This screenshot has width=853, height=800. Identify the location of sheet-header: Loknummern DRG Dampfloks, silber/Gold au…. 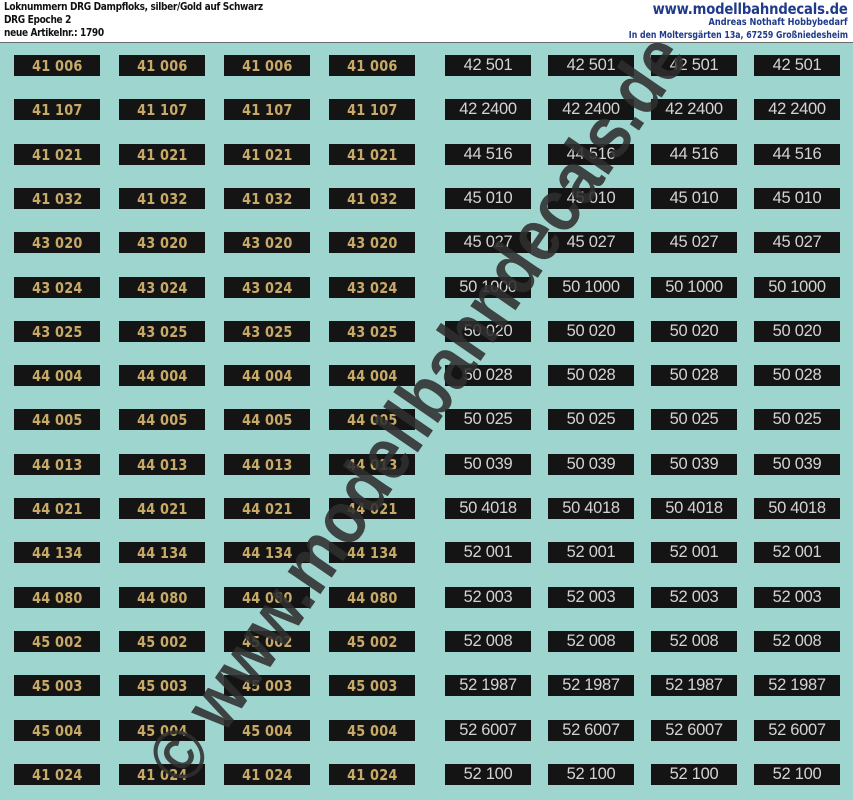
(426, 21).